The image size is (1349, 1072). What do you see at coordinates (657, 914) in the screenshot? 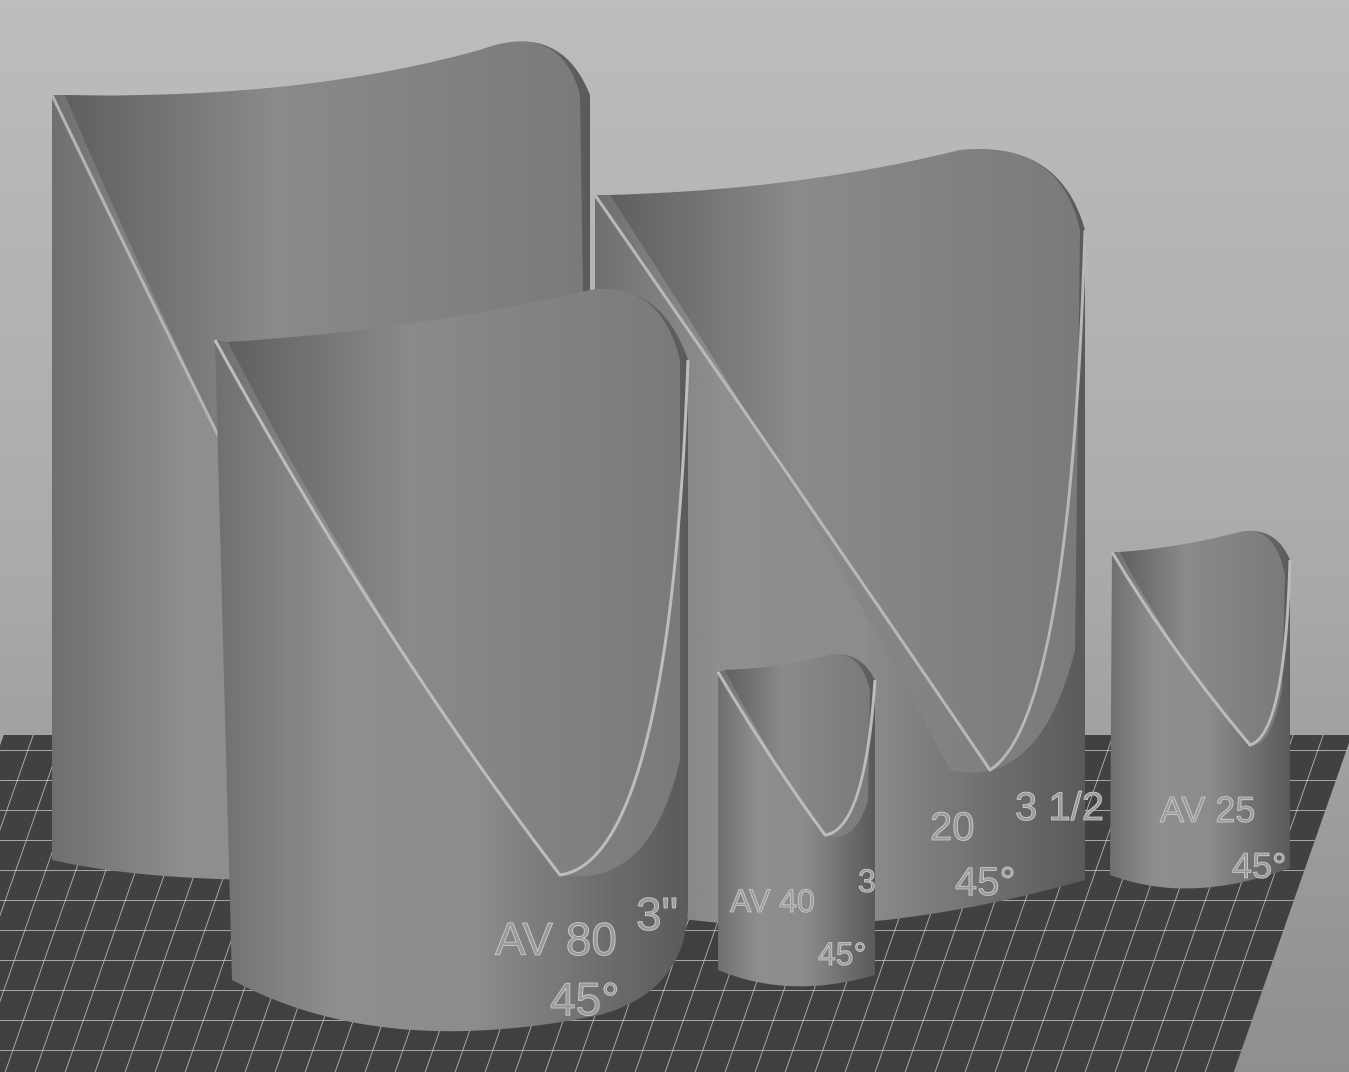
I see `part-large-front-label-2: 3"` at bounding box center [657, 914].